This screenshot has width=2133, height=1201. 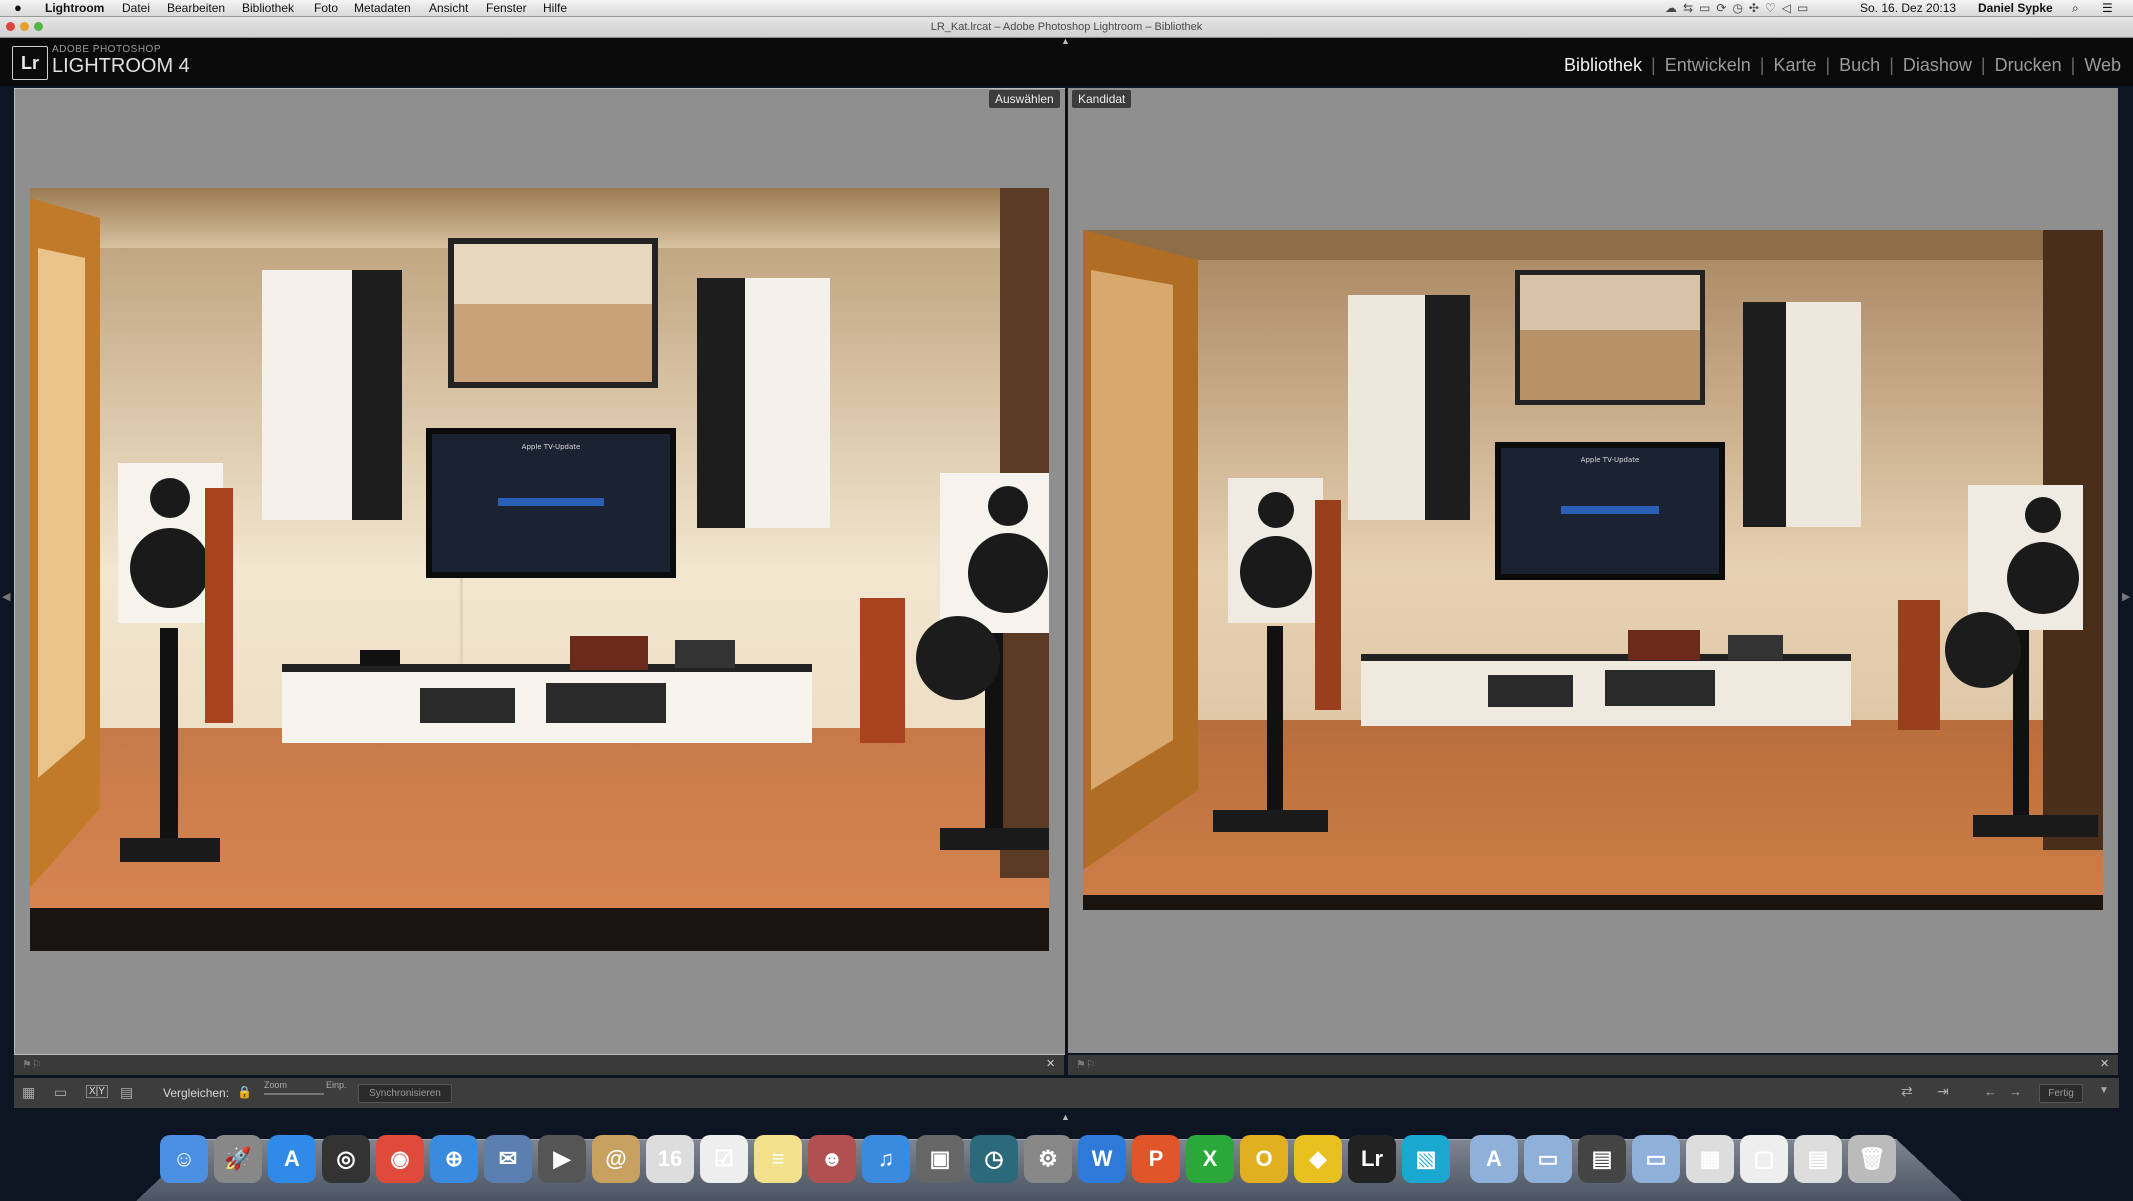 What do you see at coordinates (2015, 1091) in the screenshot?
I see `next-icon: →` at bounding box center [2015, 1091].